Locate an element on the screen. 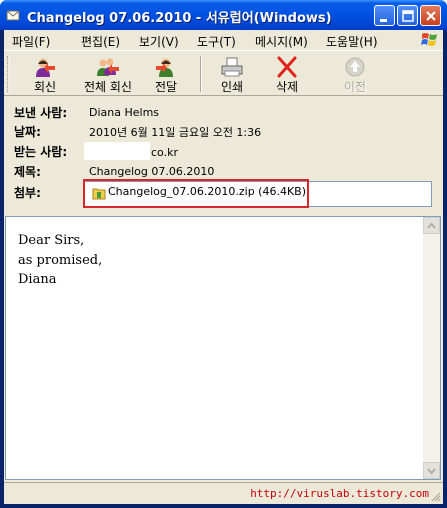  redacted-recipient is located at coordinates (117, 151).